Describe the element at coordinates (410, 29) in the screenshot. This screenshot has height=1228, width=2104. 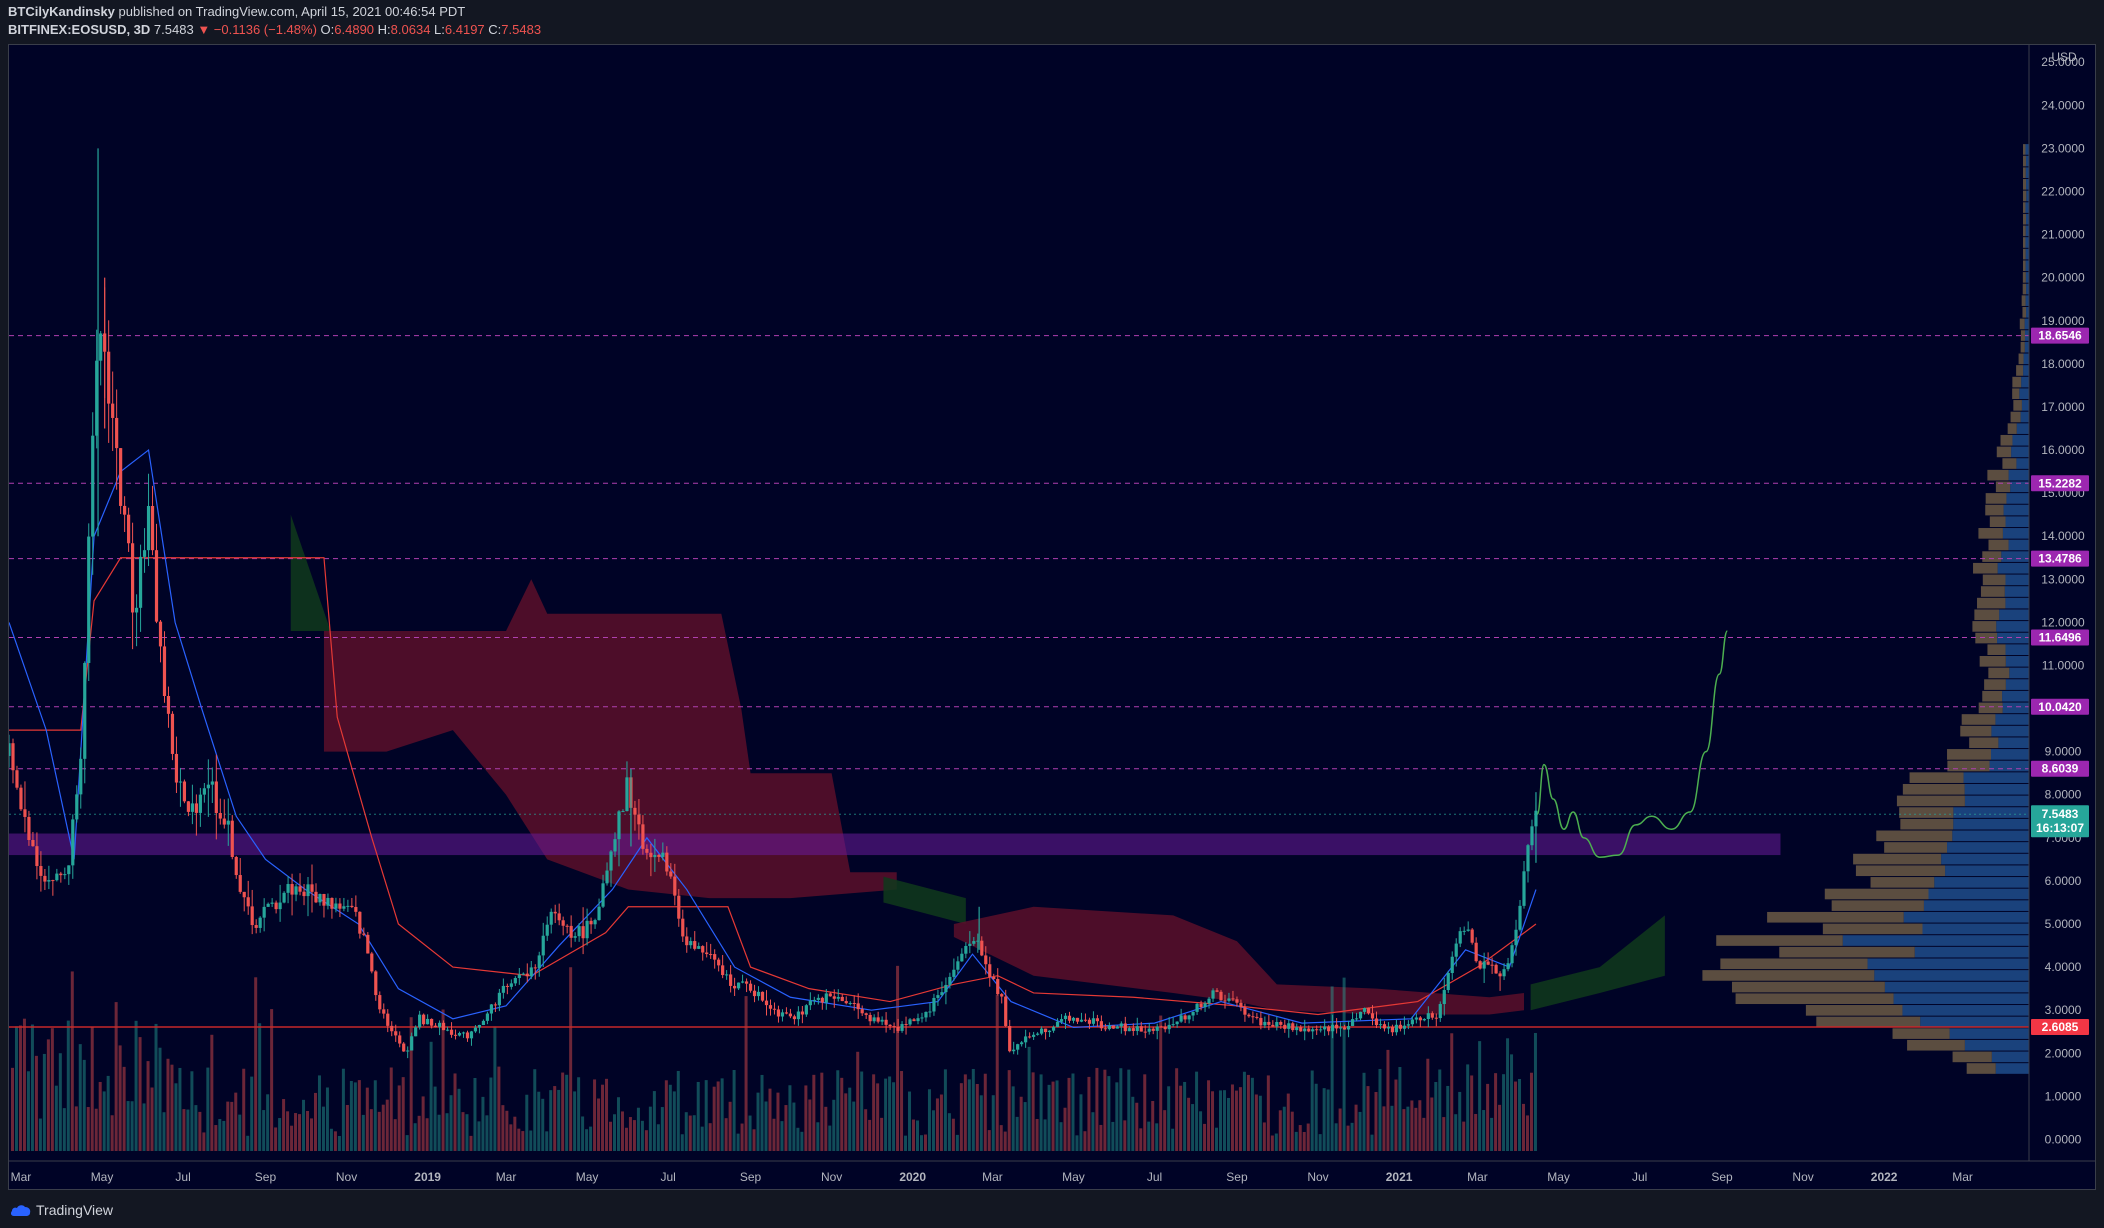
I see `high-value: 8.0634` at that location.